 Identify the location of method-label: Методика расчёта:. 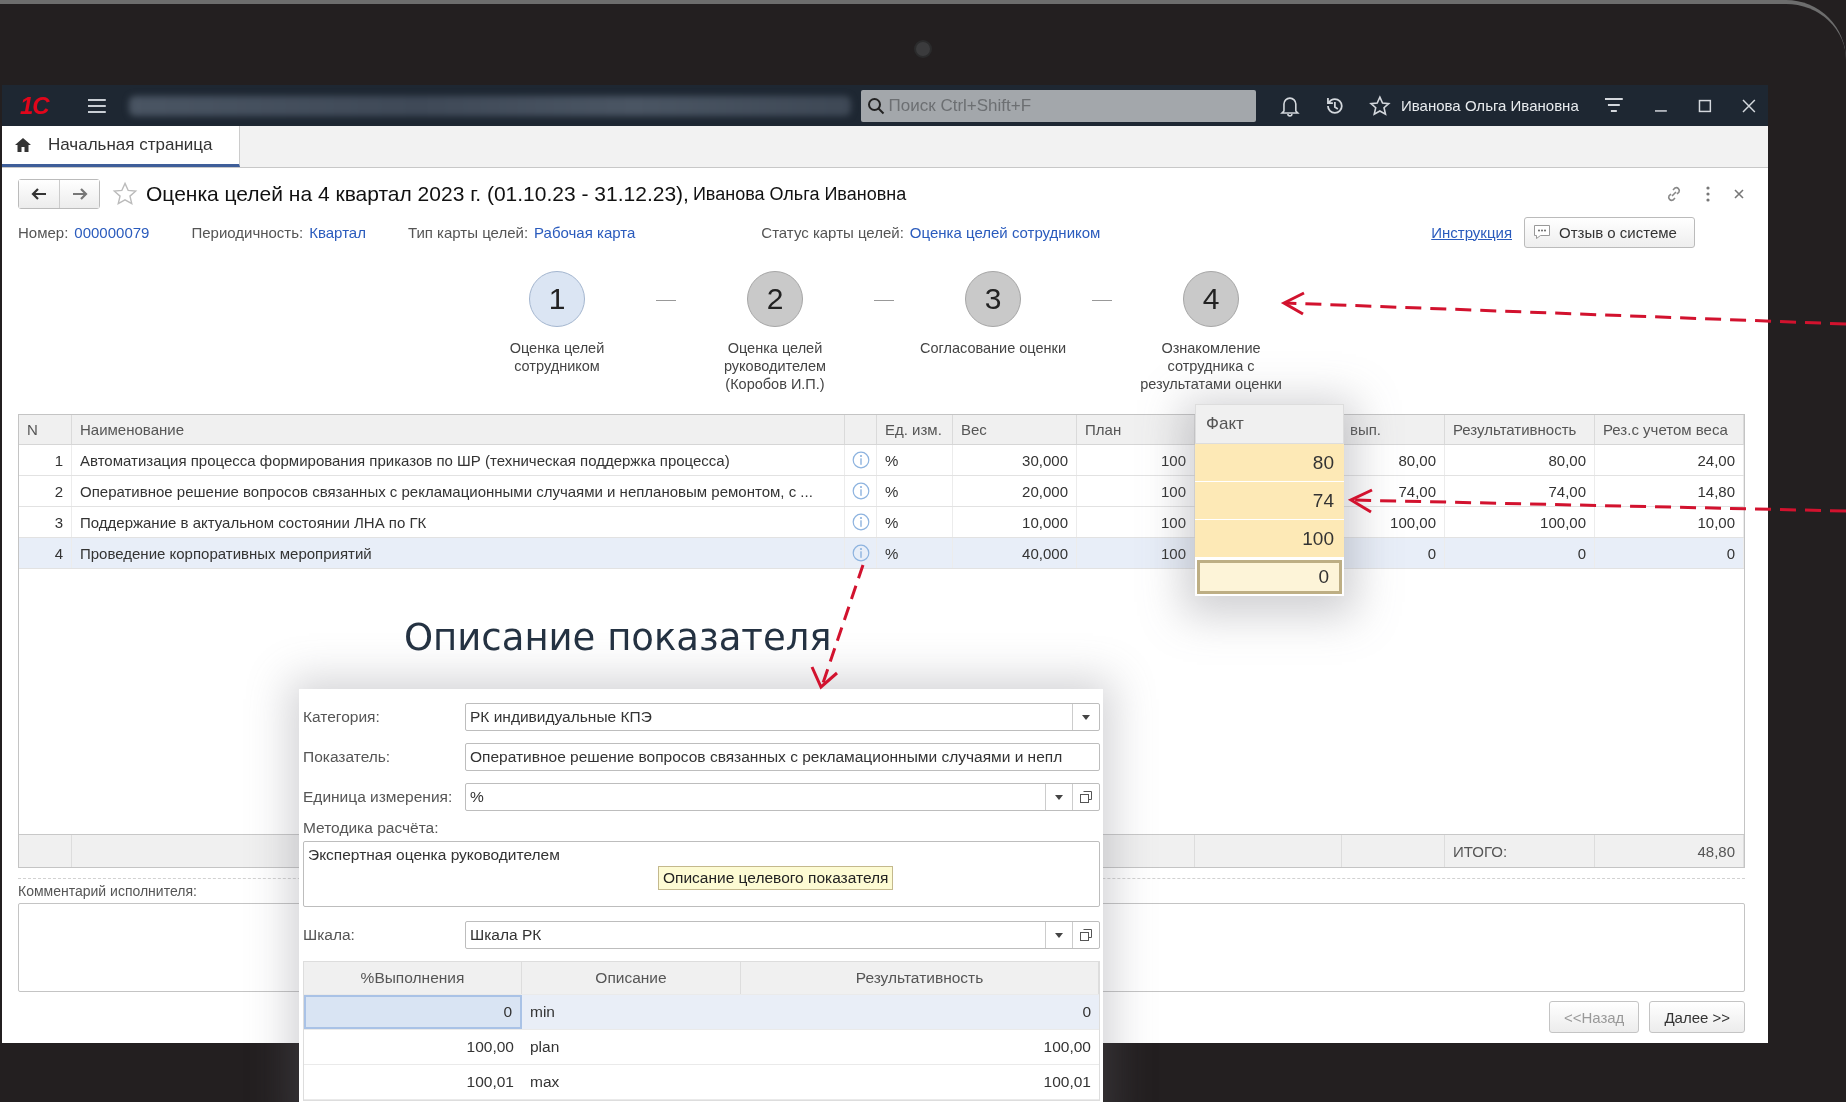
(371, 828).